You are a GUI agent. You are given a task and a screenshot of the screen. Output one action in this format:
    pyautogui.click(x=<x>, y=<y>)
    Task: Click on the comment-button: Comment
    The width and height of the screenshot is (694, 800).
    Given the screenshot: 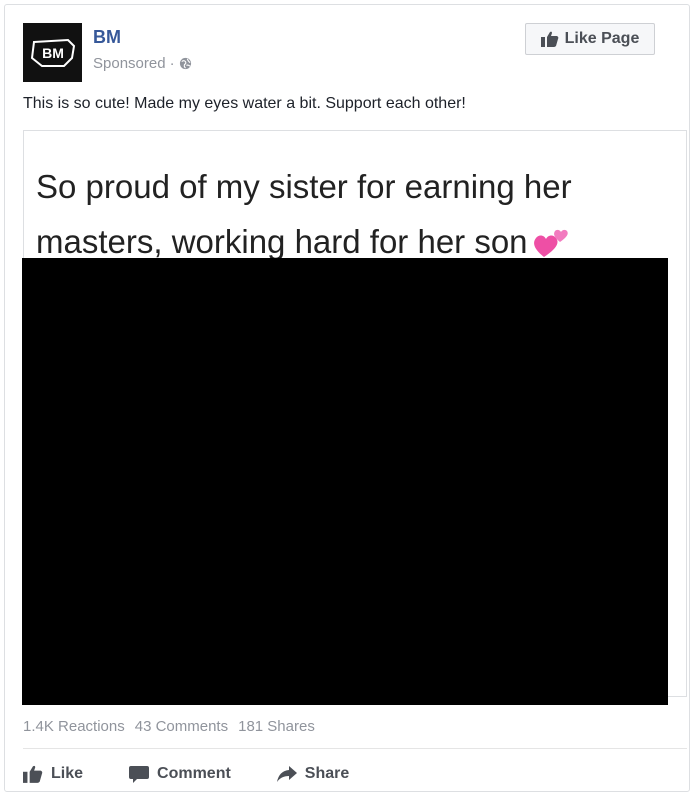 What is the action you would take?
    pyautogui.click(x=180, y=774)
    